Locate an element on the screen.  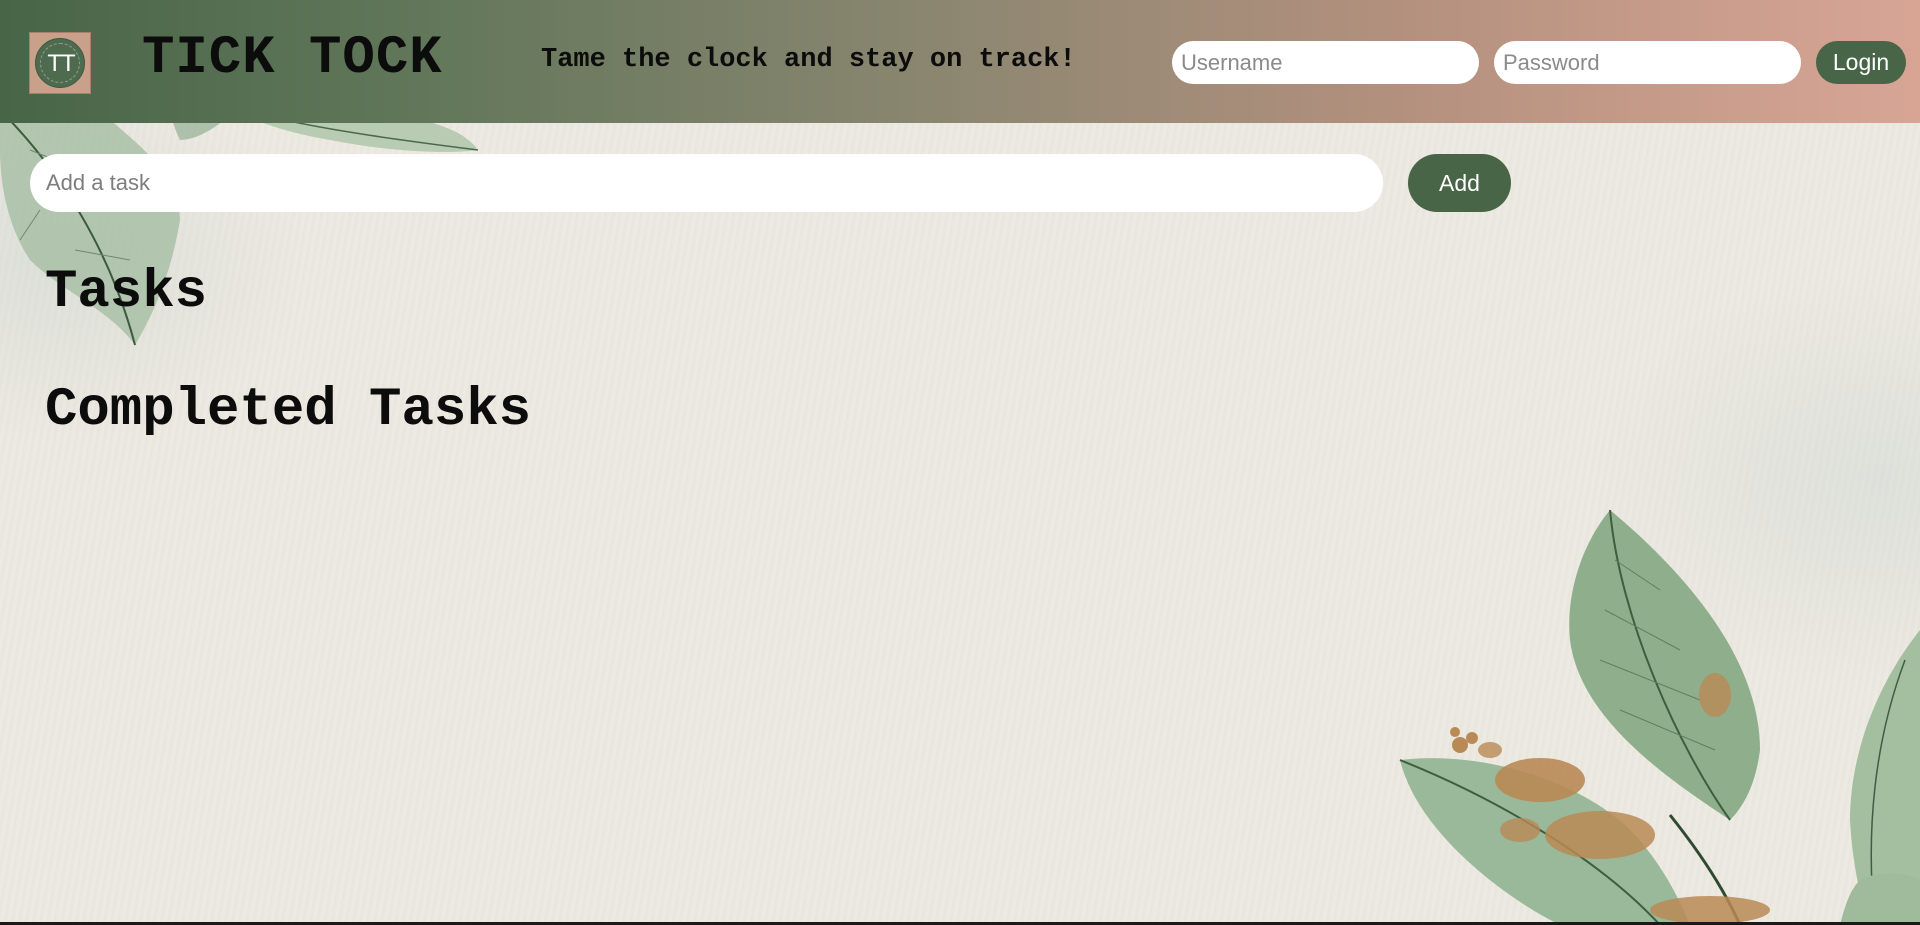
add-task-button: Add is located at coordinates (1459, 183).